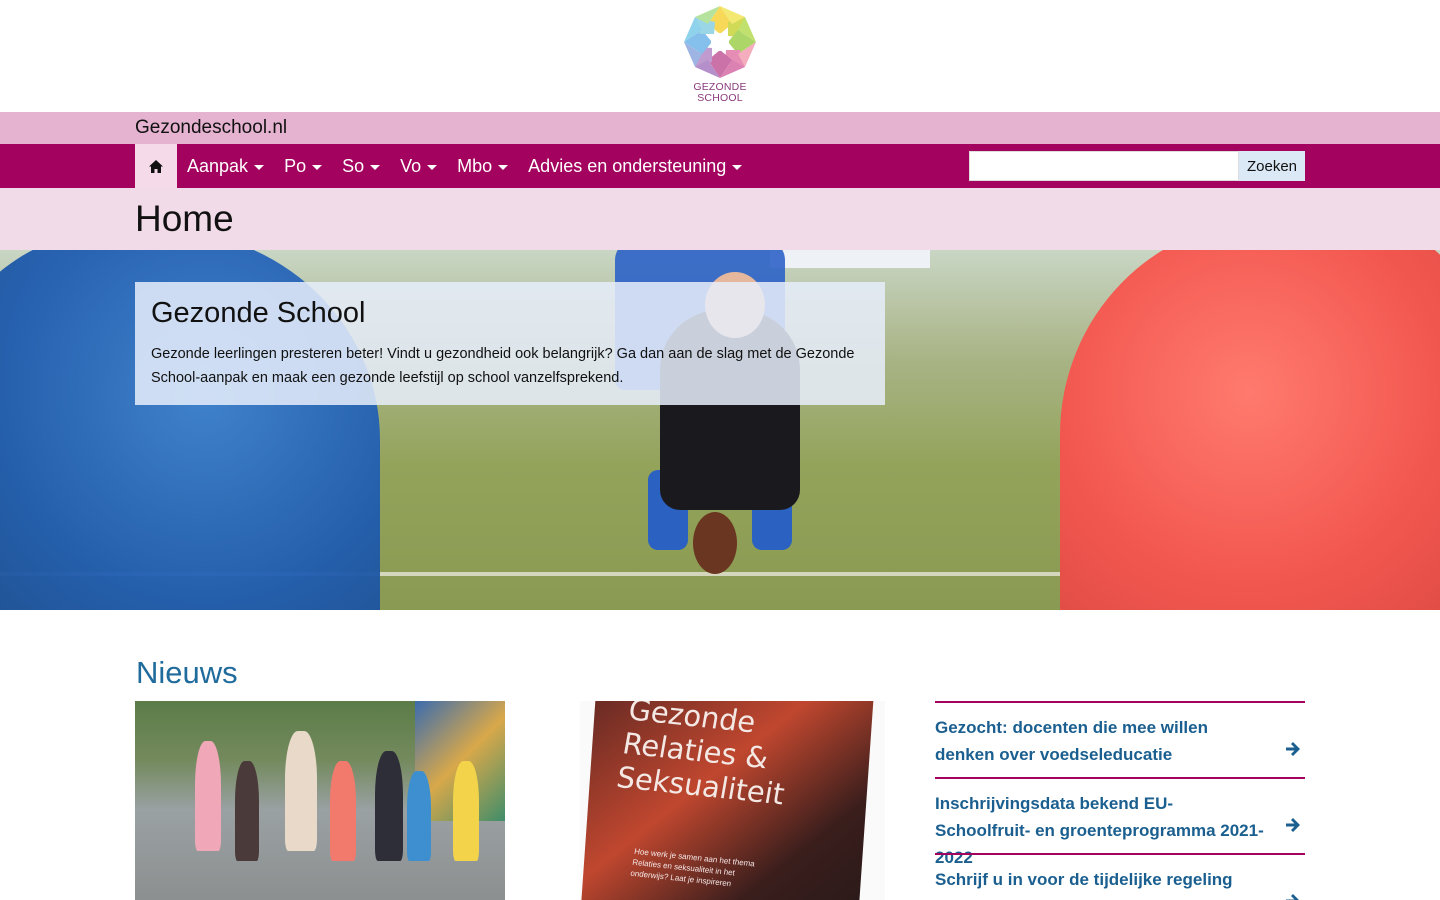  I want to click on nav-item-advies: Advies en ondersteuning, so click(635, 166).